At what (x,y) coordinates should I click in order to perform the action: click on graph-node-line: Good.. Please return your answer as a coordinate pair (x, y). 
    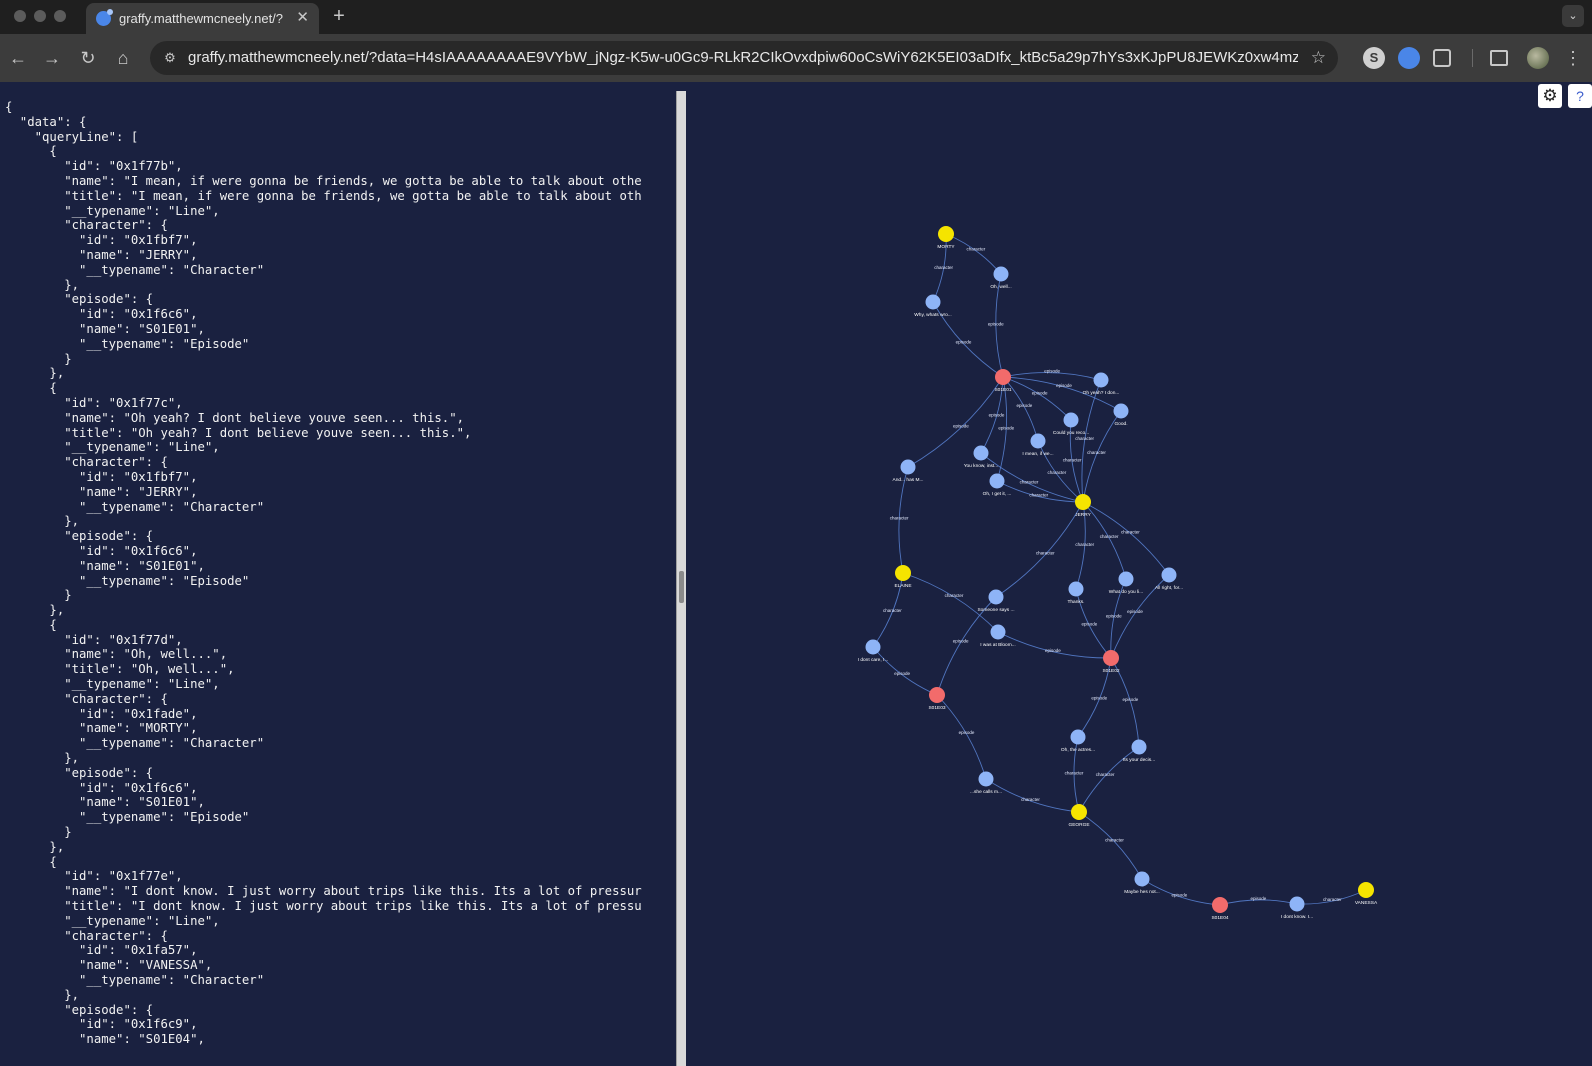
    Looking at the image, I should click on (1121, 415).